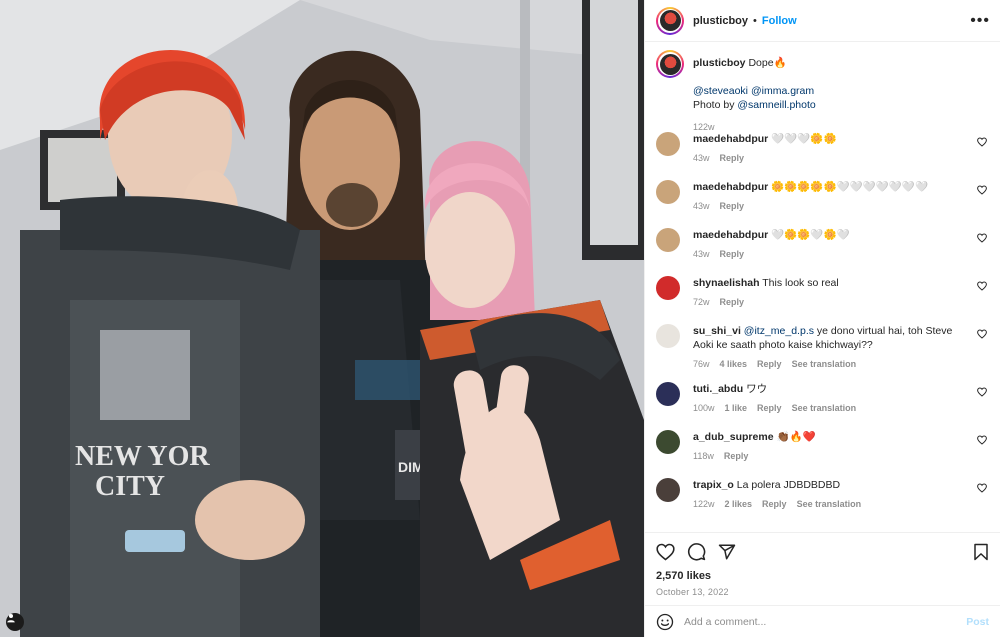  What do you see at coordinates (727, 552) in the screenshot?
I see `share-button` at bounding box center [727, 552].